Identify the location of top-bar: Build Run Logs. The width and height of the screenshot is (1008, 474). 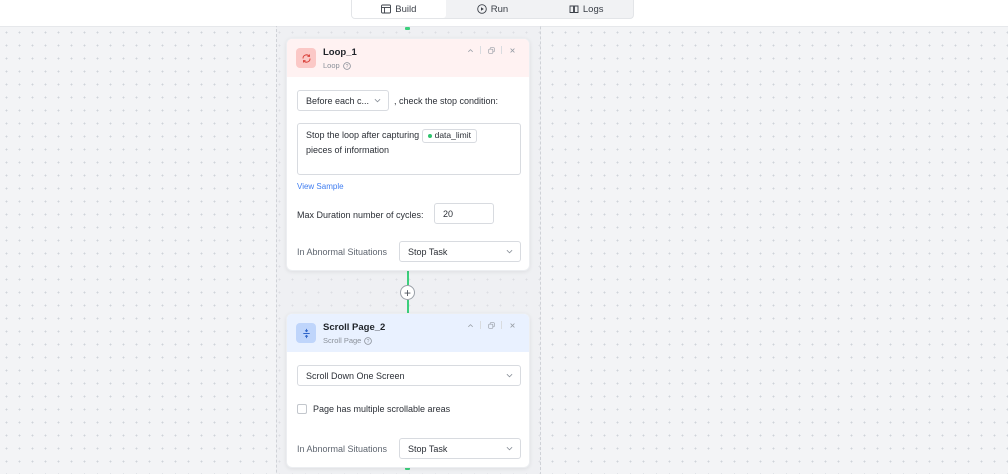
(504, 13).